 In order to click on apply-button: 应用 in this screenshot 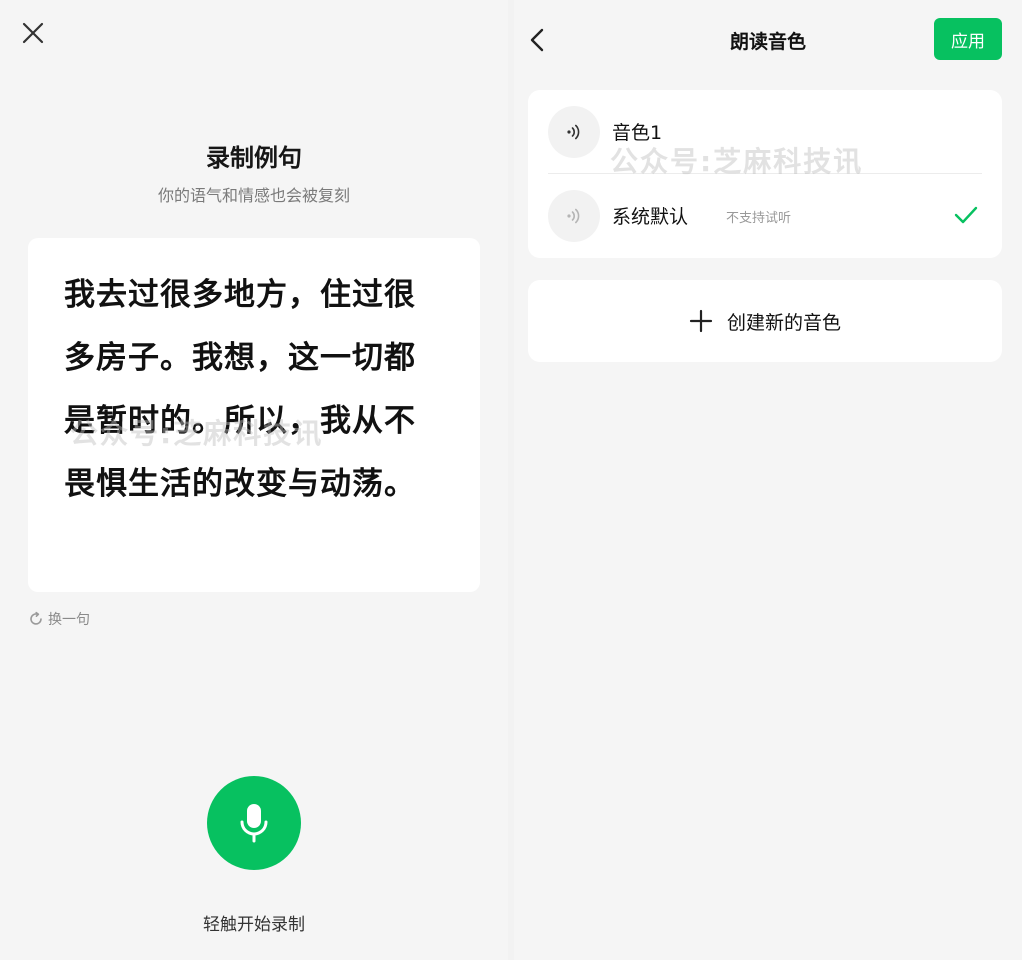, I will do `click(968, 39)`.